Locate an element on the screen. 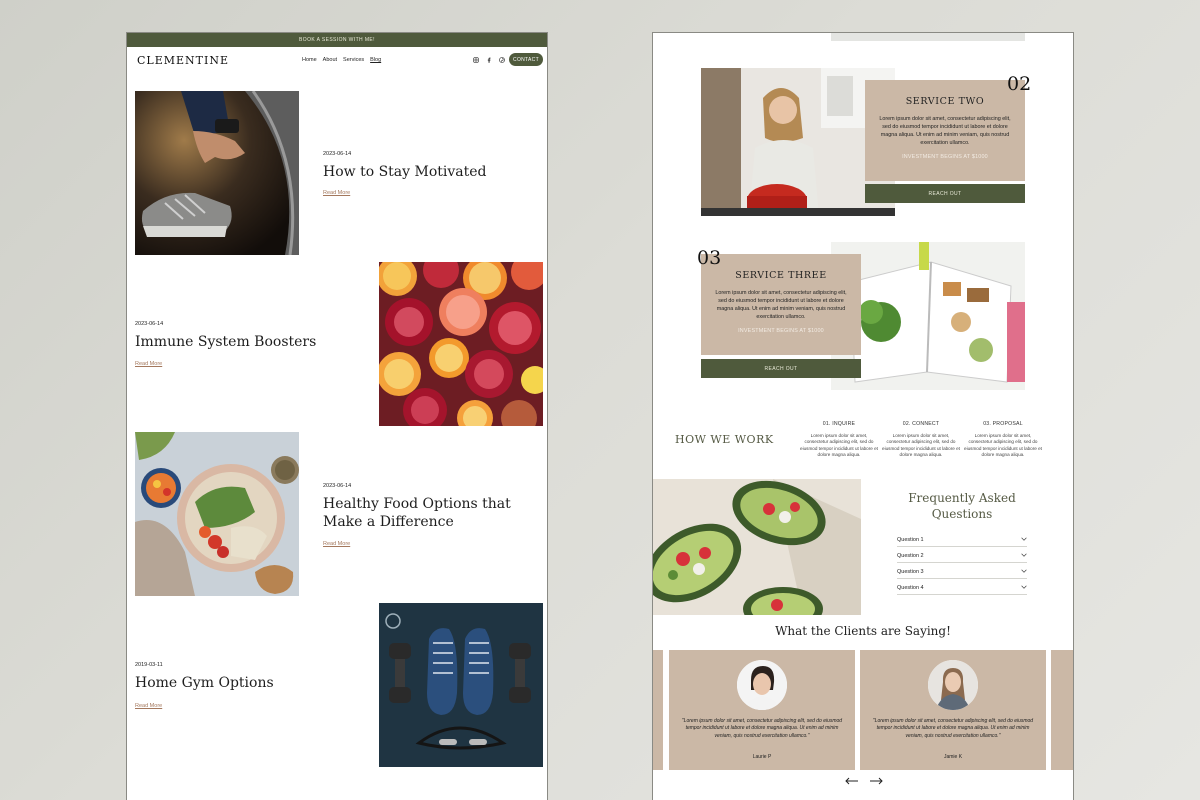 The width and height of the screenshot is (1200, 800). service-title: SERVICE THREE is located at coordinates (781, 275).